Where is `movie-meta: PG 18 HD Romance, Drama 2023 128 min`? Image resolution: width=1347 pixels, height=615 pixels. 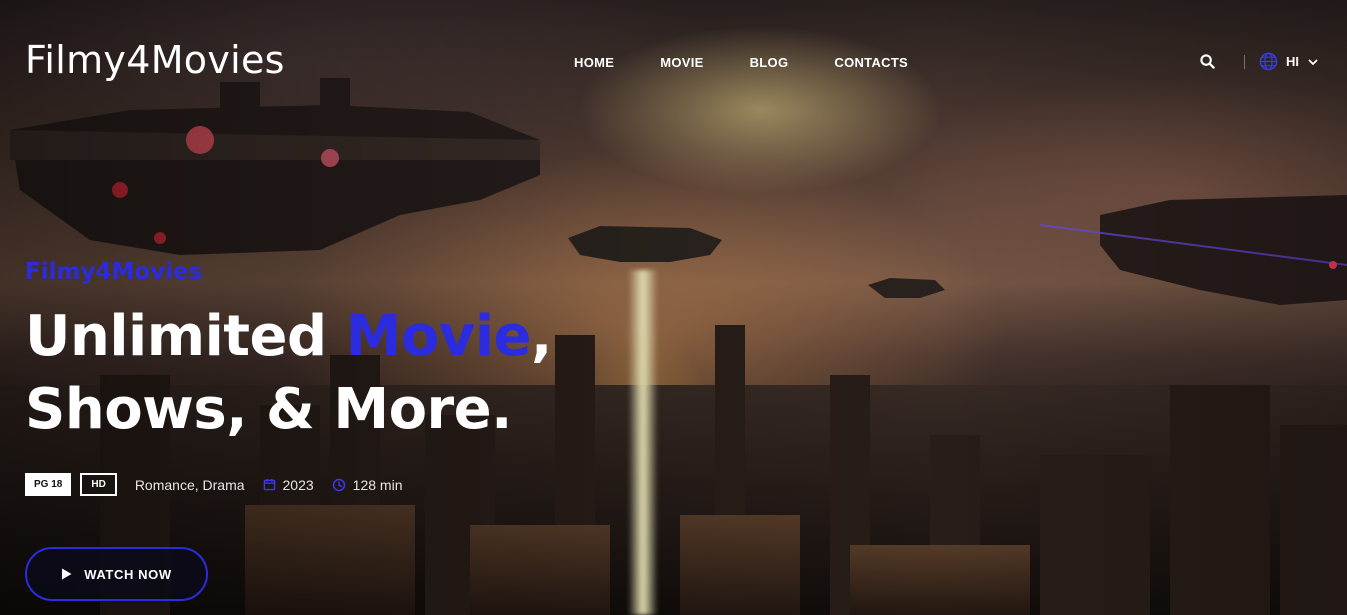
movie-meta: PG 18 HD Romance, Drama 2023 128 min is located at coordinates (213, 484).